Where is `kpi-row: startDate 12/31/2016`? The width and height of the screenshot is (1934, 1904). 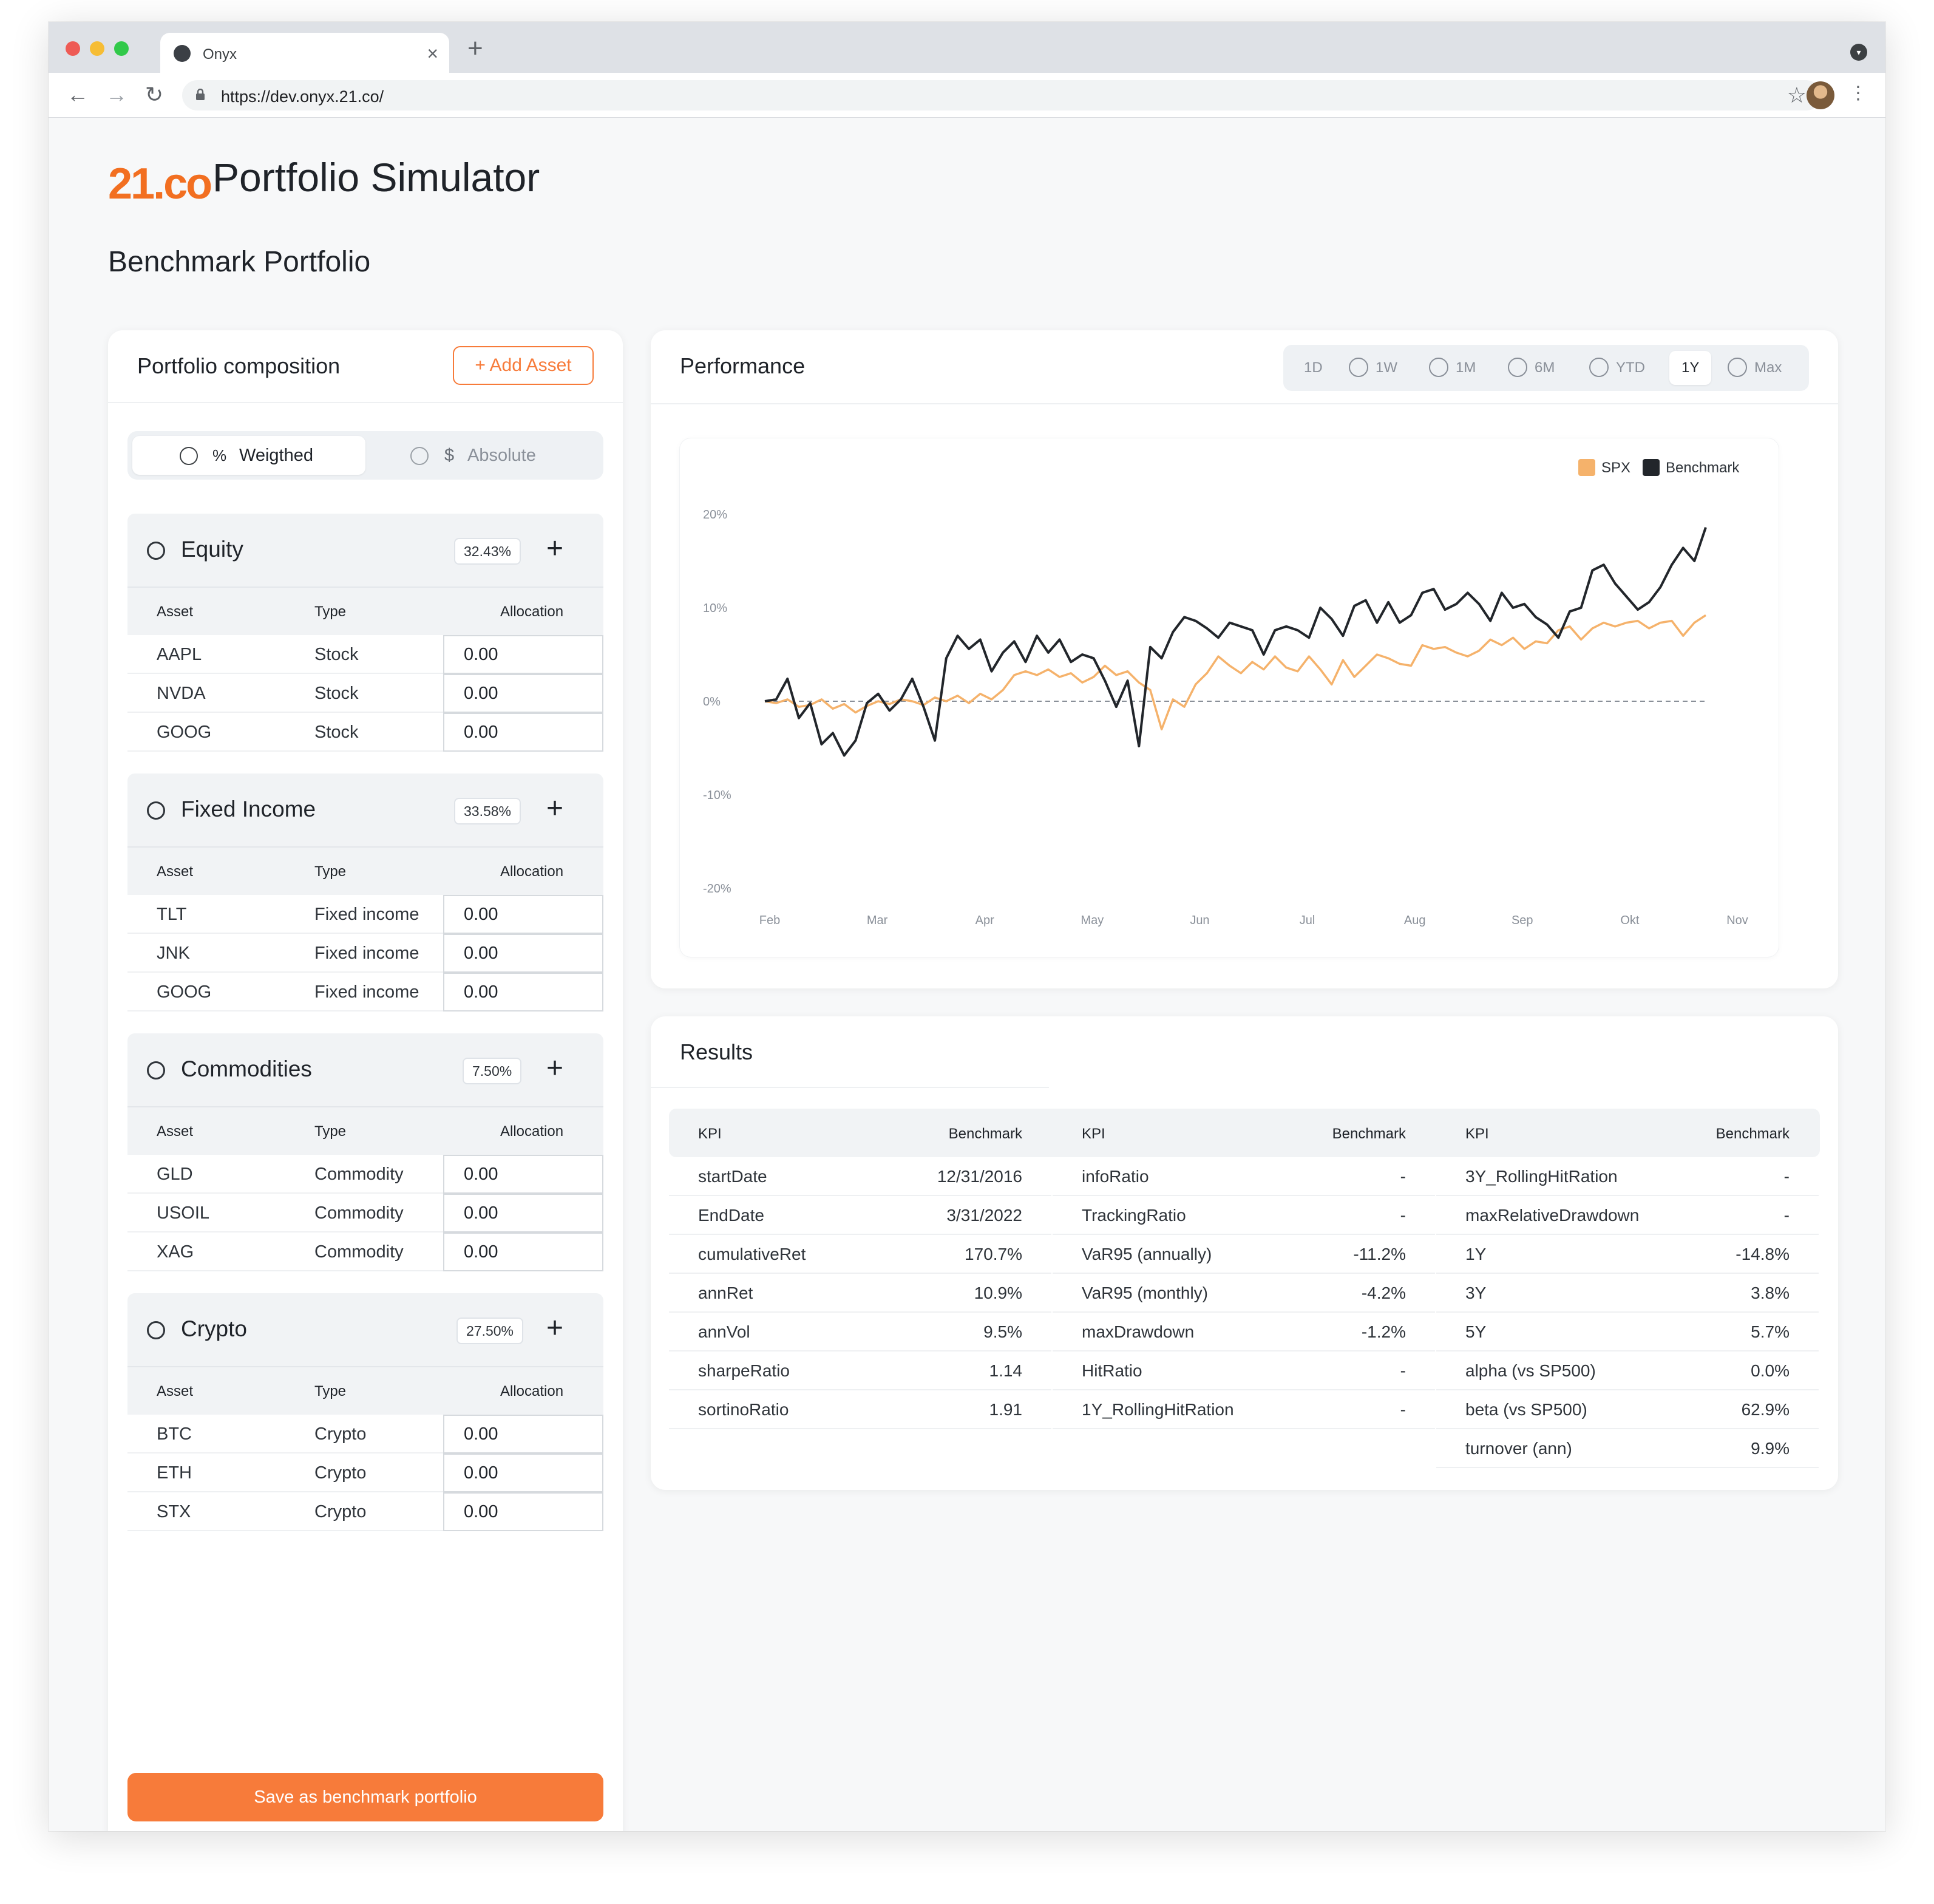 kpi-row: startDate 12/31/2016 is located at coordinates (860, 1176).